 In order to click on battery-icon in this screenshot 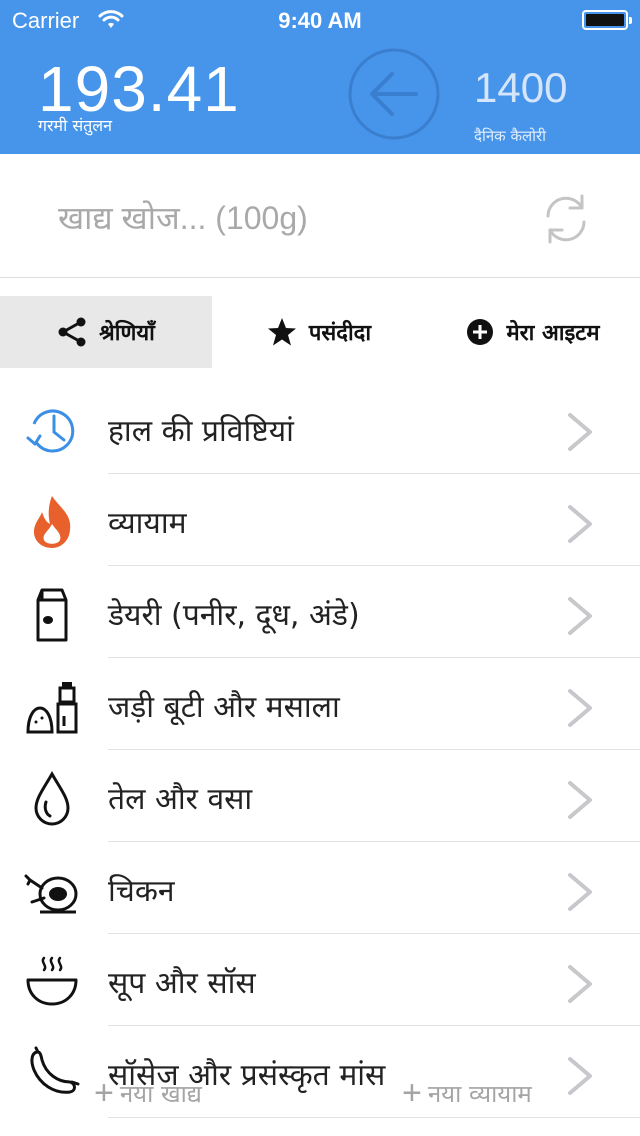, I will do `click(607, 20)`.